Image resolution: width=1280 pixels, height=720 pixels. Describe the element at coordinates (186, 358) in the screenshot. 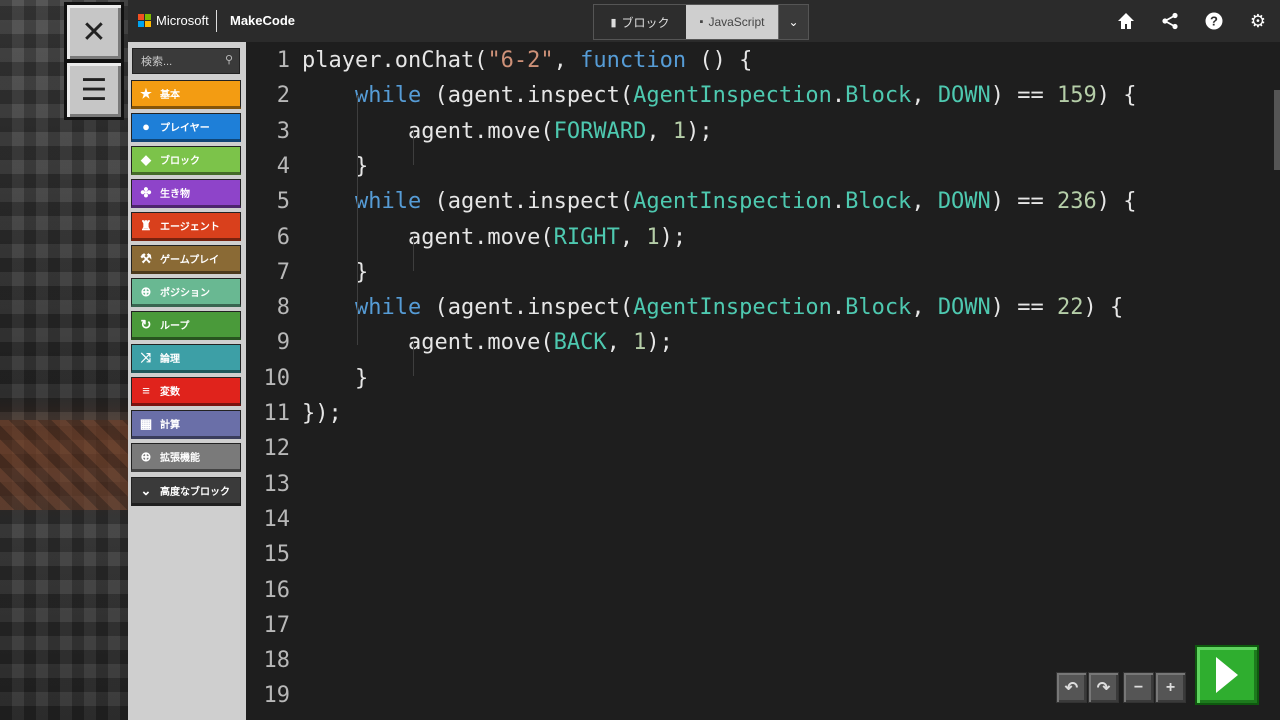

I see `category-shuffle: ⤨ 論理` at that location.